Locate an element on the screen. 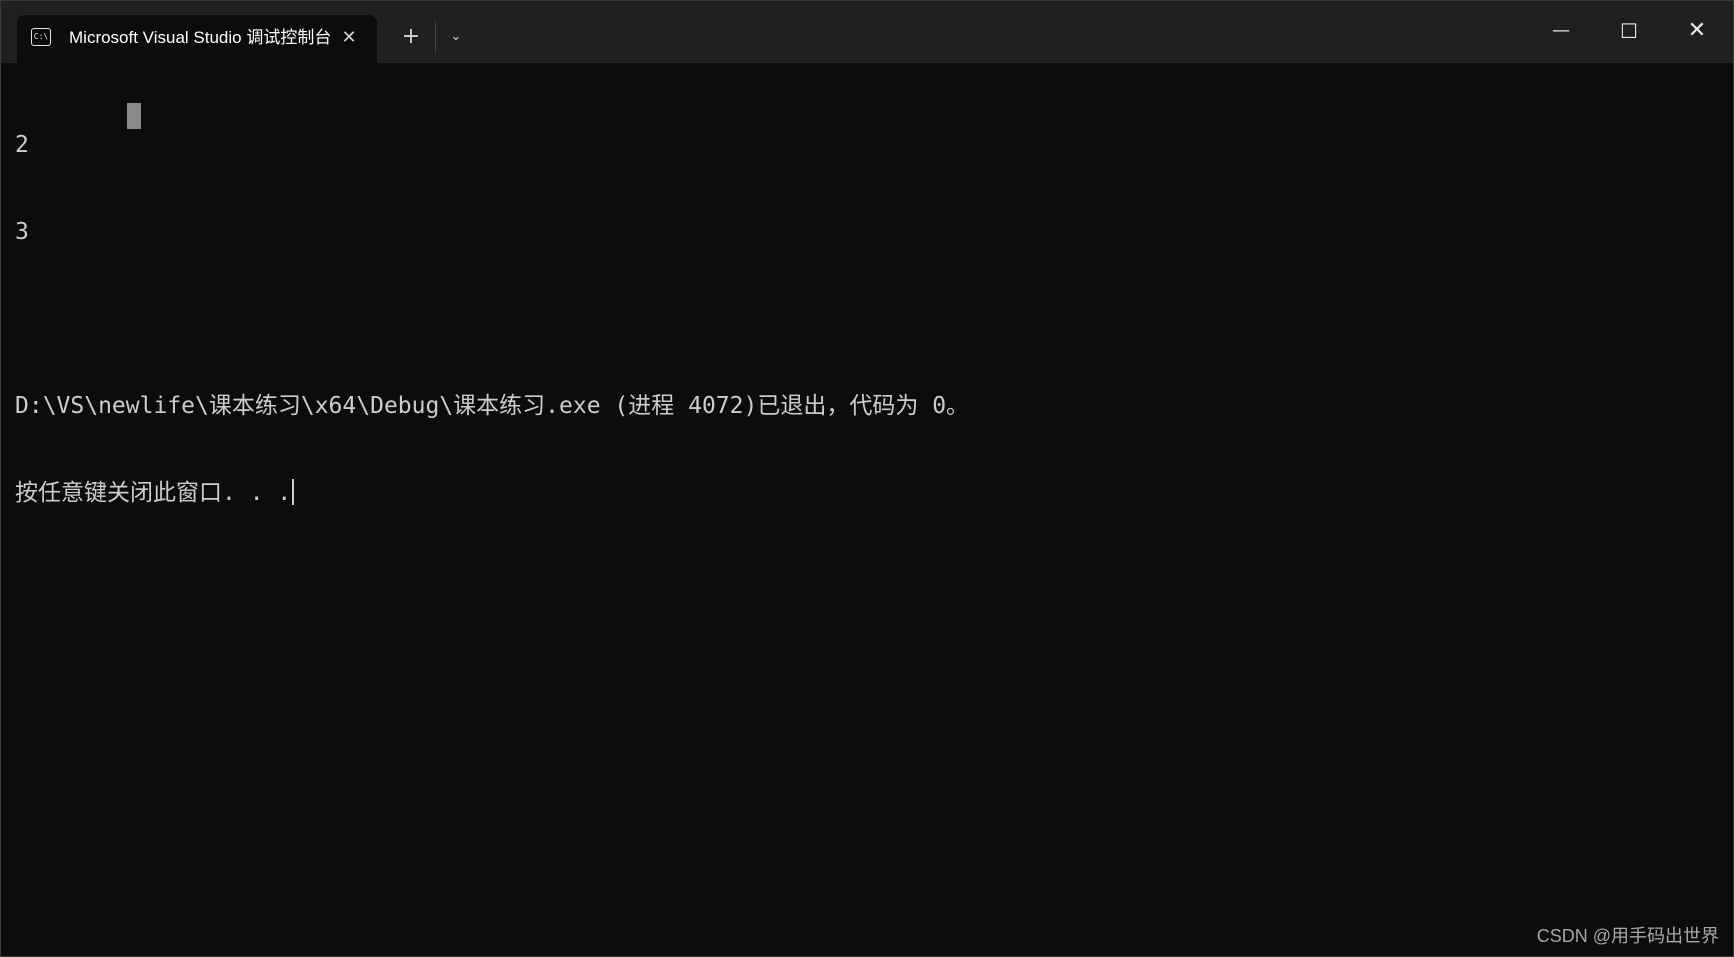 This screenshot has width=1734, height=957. tab-title: Microsoft Visual Studio 调试控制台 is located at coordinates (200, 37).